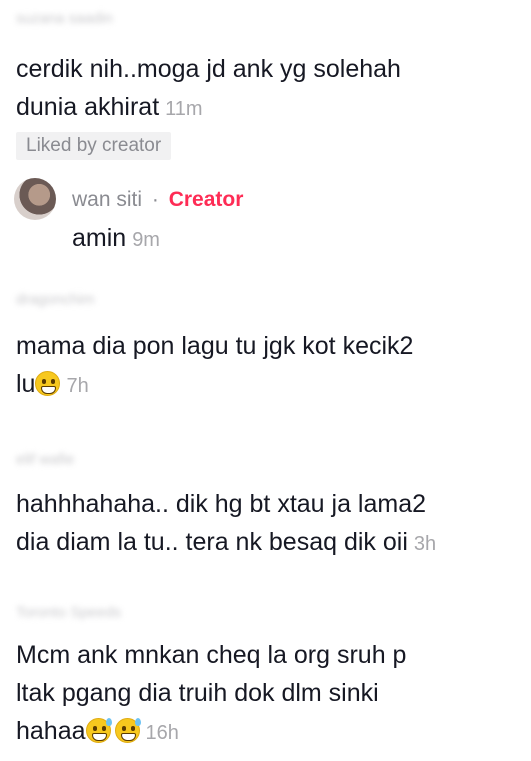 The height and width of the screenshot is (761, 531). What do you see at coordinates (55, 299) in the screenshot?
I see `comment-username: dragonchim` at bounding box center [55, 299].